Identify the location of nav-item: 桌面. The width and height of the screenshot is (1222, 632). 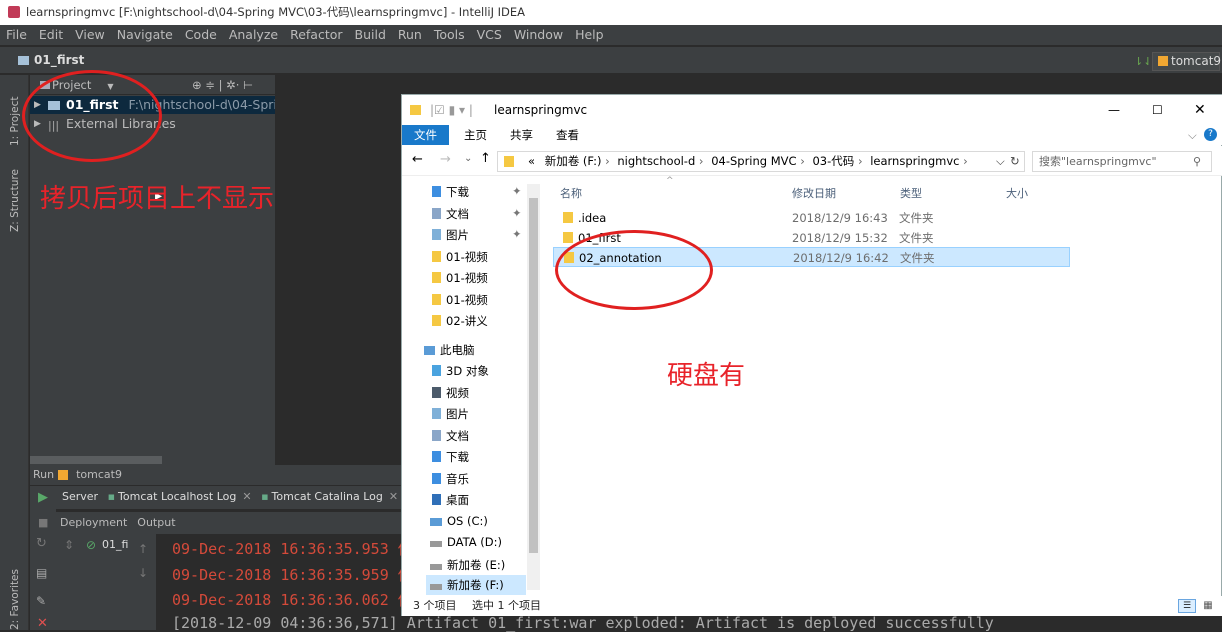
(450, 500).